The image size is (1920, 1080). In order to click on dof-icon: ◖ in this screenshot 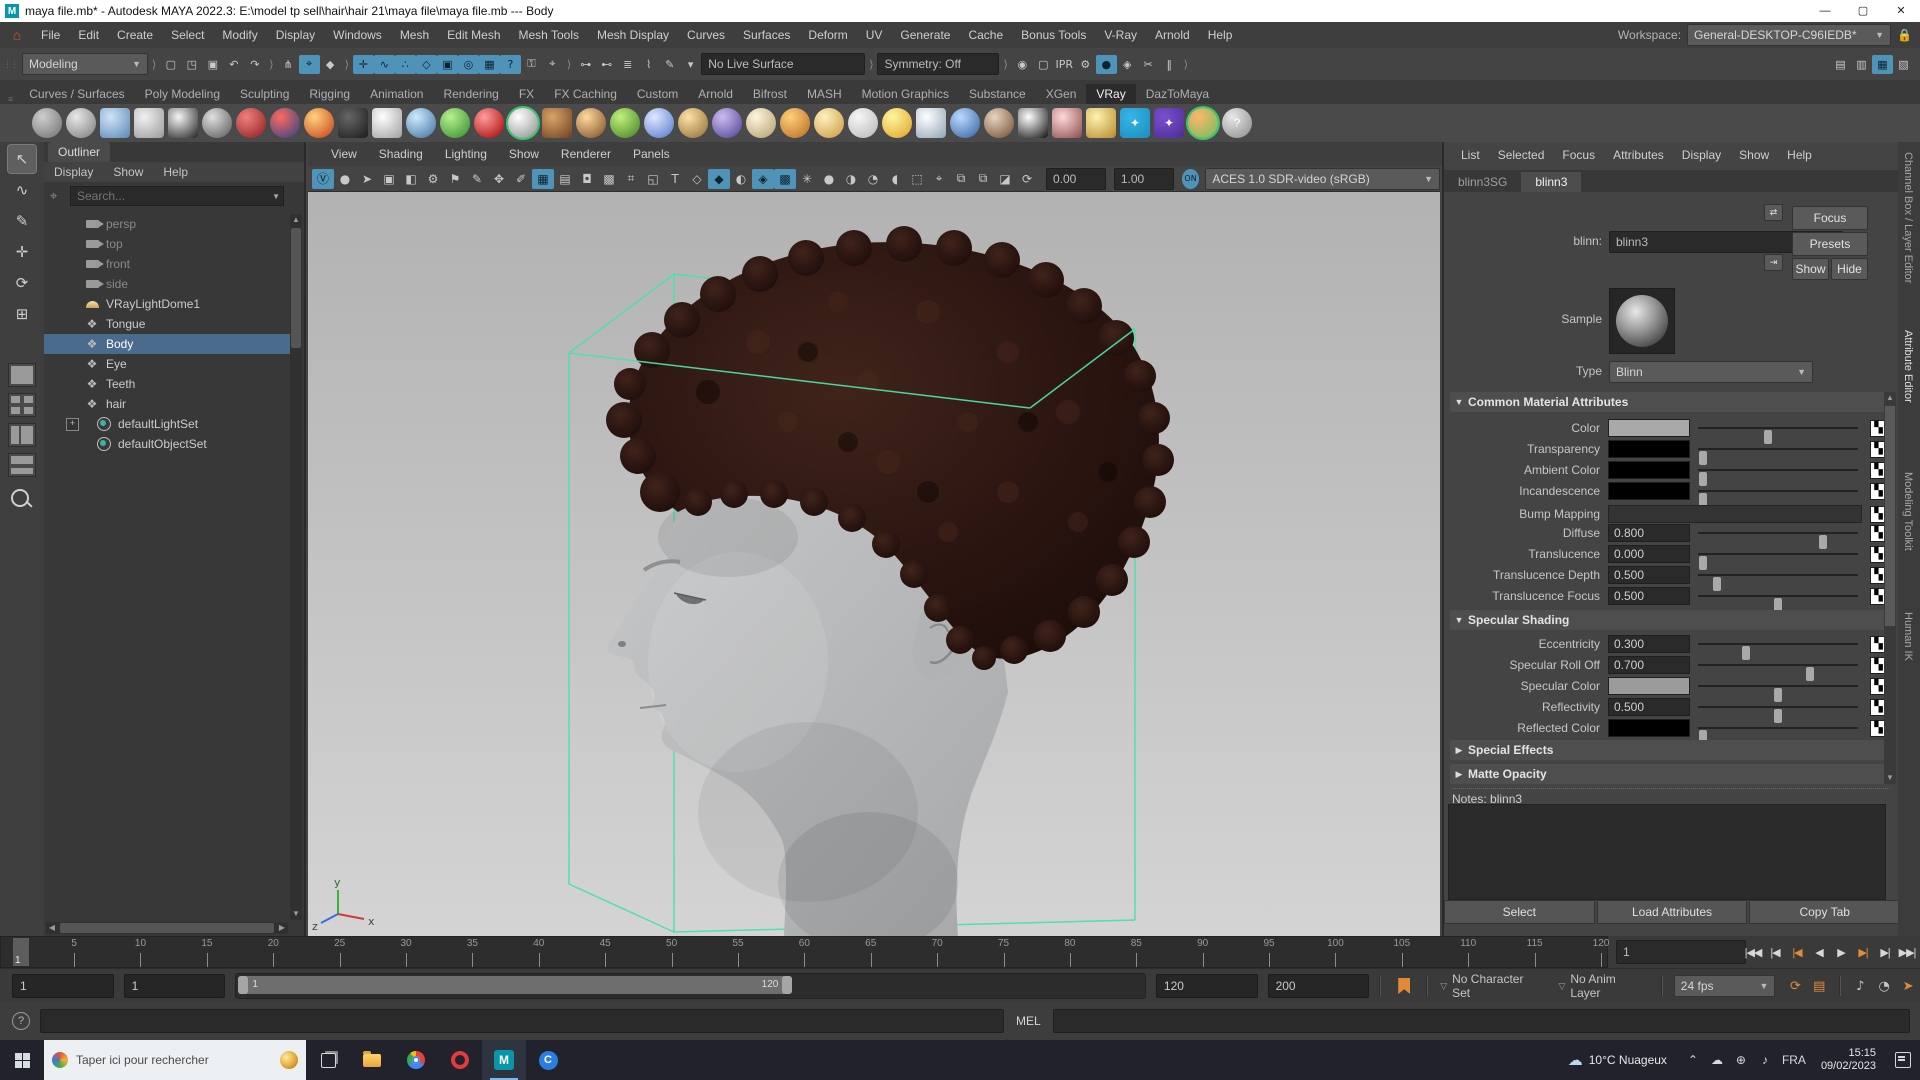, I will do `click(895, 179)`.